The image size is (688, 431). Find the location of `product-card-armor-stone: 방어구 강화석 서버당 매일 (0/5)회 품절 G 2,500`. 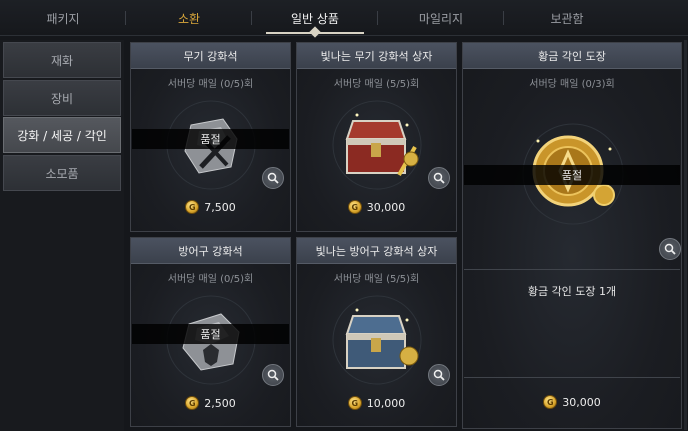

product-card-armor-stone: 방어구 강화석 서버당 매일 (0/5)회 품절 G 2,500 is located at coordinates (210, 332).